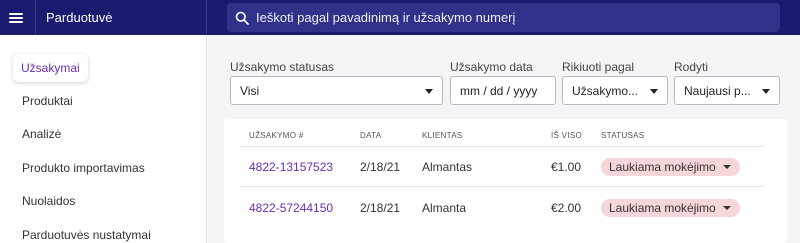 The width and height of the screenshot is (800, 243). Describe the element at coordinates (250, 90) in the screenshot. I see `status-filter-value: Visi` at that location.